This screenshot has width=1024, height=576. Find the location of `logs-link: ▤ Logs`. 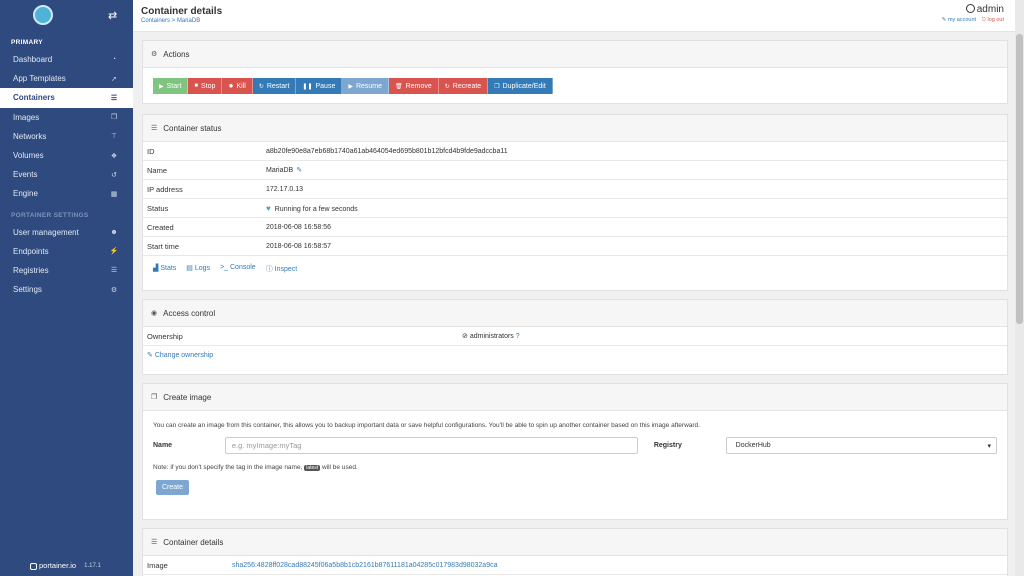

logs-link: ▤ Logs is located at coordinates (198, 269).